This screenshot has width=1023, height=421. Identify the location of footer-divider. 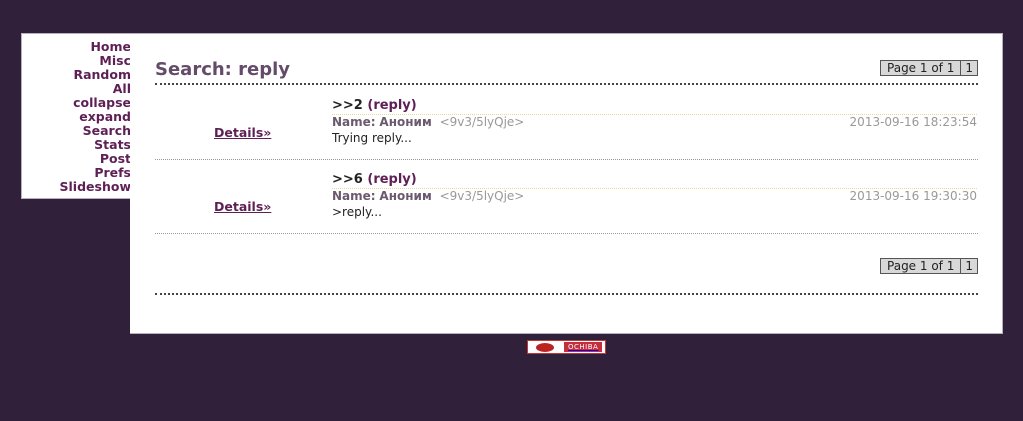
(566, 294).